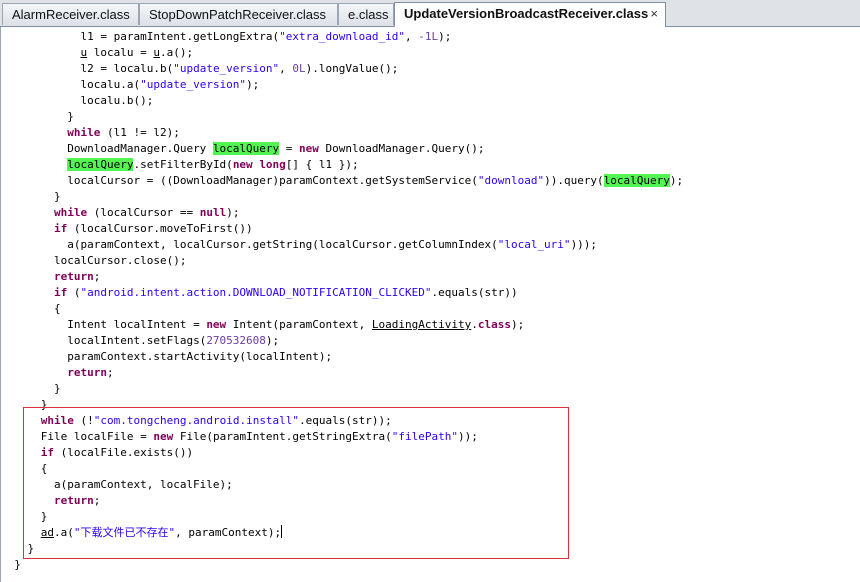  What do you see at coordinates (146, 212) in the screenshot?
I see `code-line: while (localCursor == null);` at bounding box center [146, 212].